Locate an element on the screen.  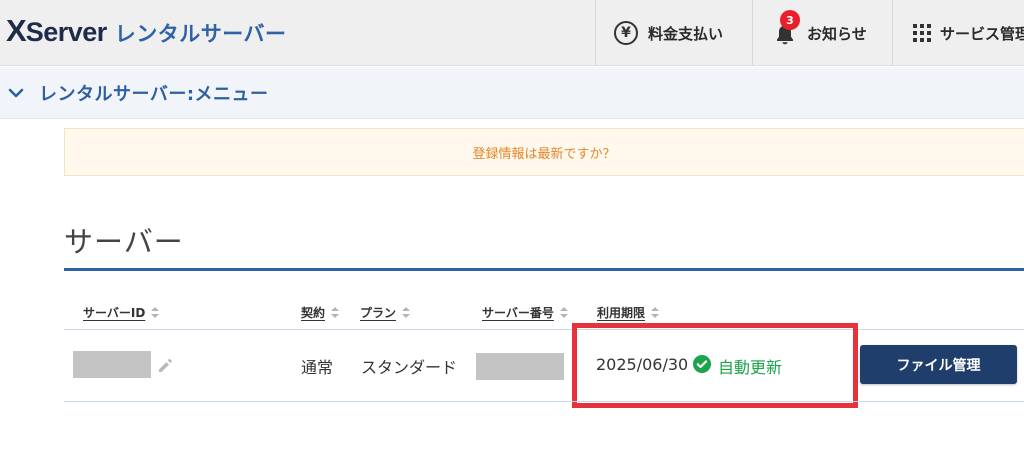
xserver-logo: X Server レンタルサーバー is located at coordinates (146, 33).